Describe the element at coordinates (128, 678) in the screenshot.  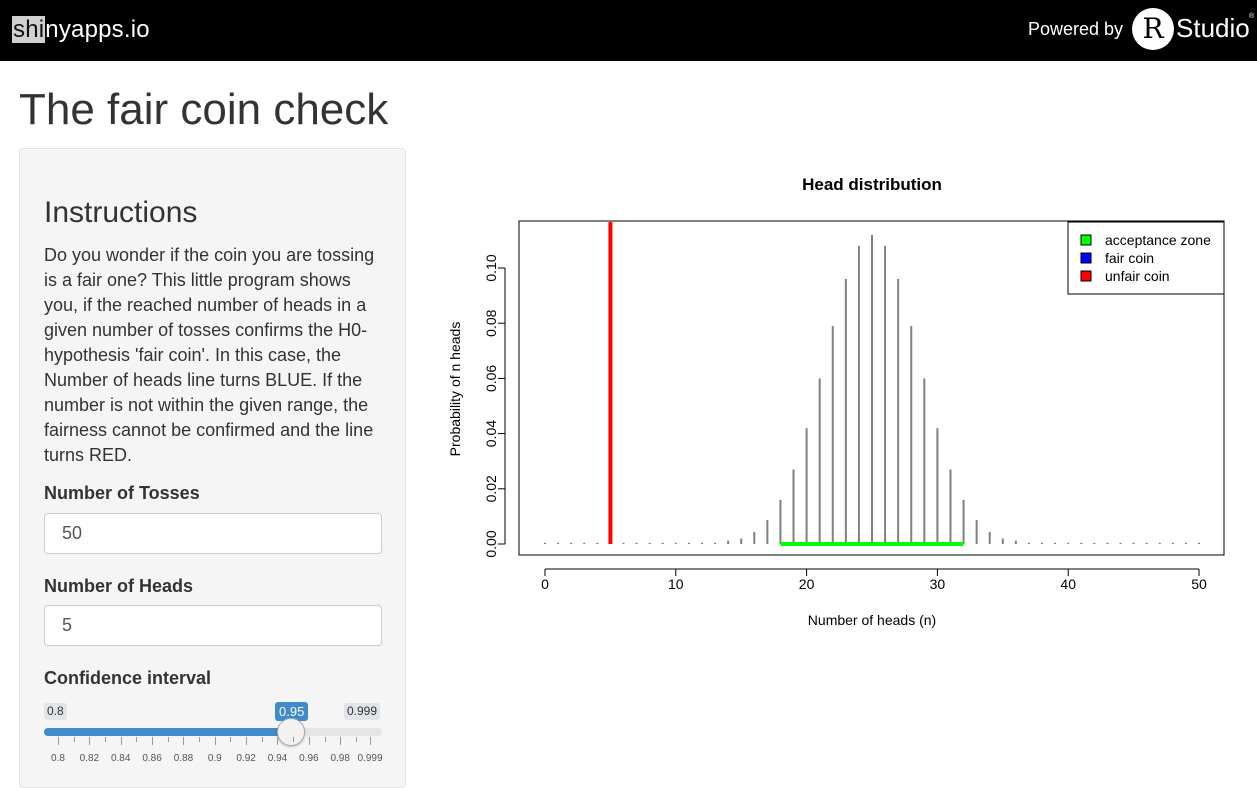
I see `confidence-label: Confidence interval` at that location.